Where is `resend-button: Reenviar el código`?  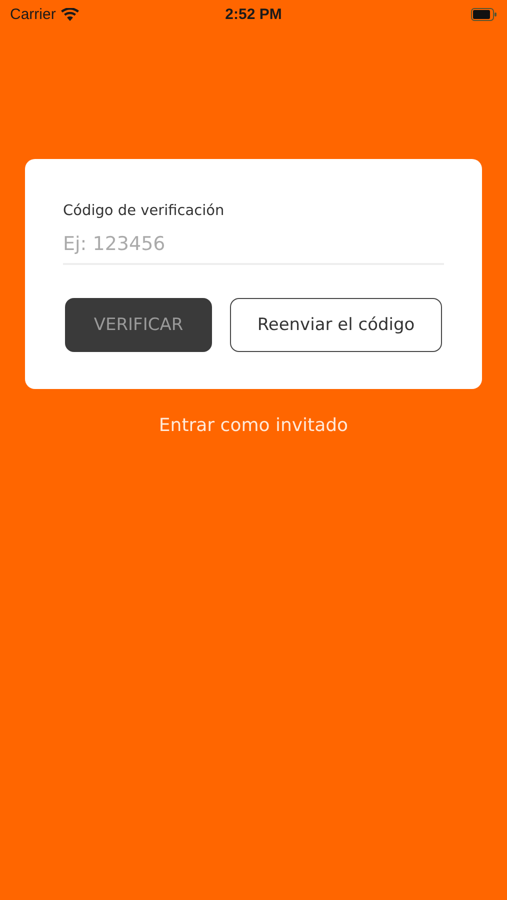 resend-button: Reenviar el código is located at coordinates (336, 325).